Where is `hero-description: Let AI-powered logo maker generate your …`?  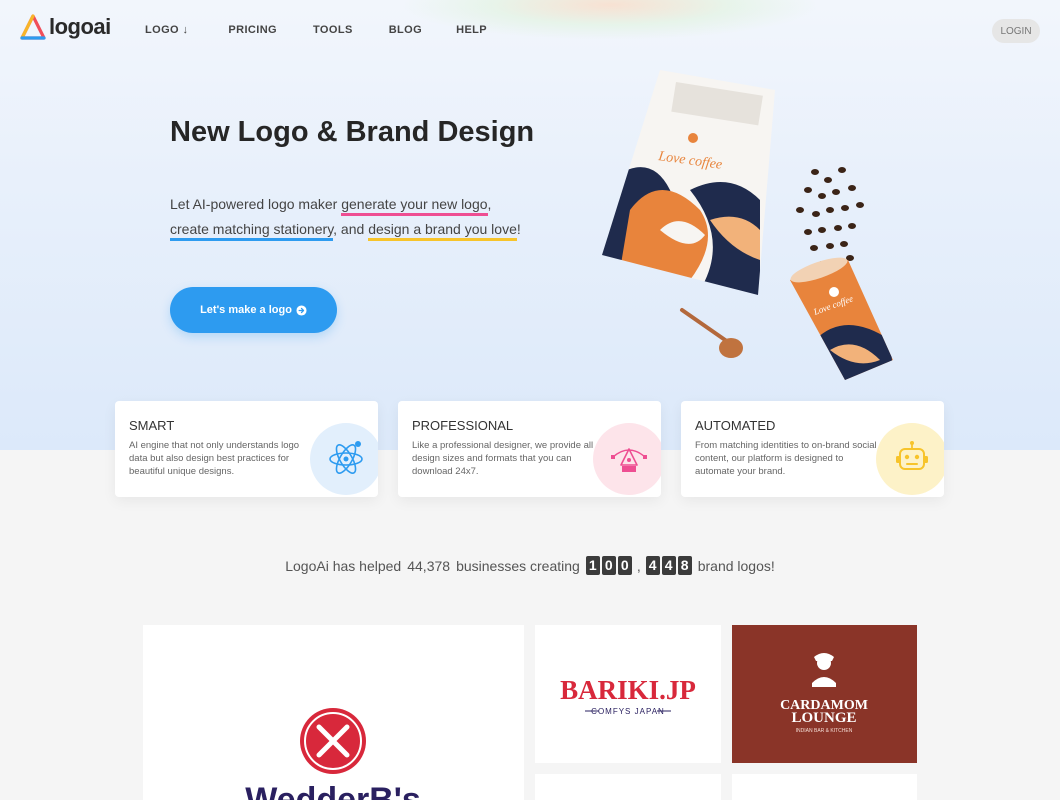 hero-description: Let AI-powered logo maker generate your … is located at coordinates (380, 217).